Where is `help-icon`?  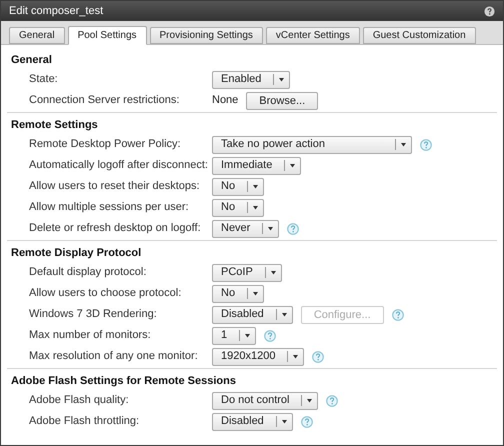
help-icon is located at coordinates (489, 11).